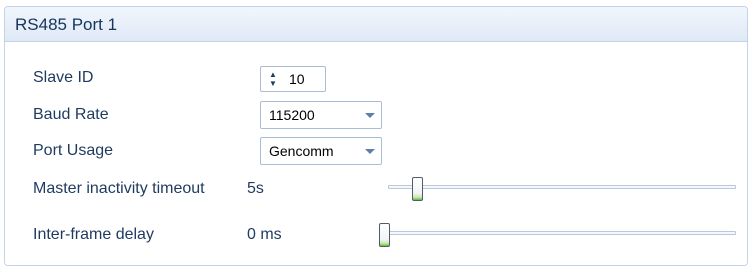  I want to click on panel-title: RS485 Port 1, so click(66, 24).